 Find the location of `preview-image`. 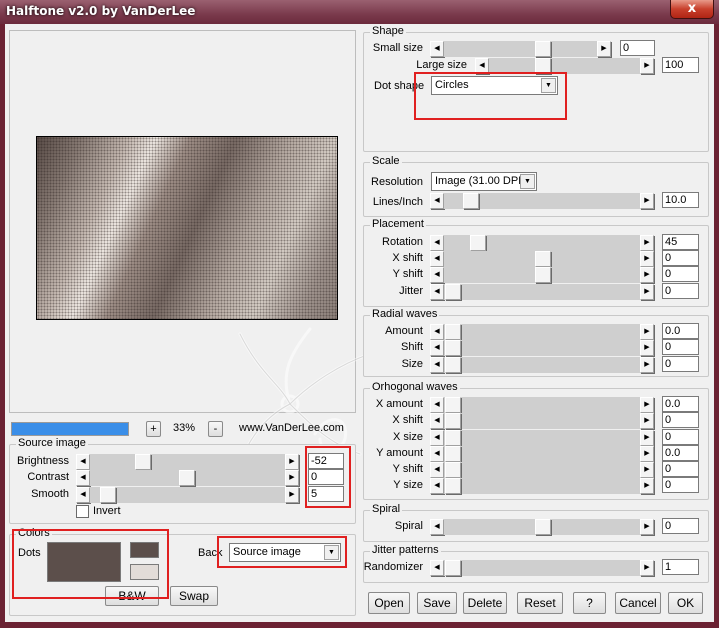

preview-image is located at coordinates (187, 228).